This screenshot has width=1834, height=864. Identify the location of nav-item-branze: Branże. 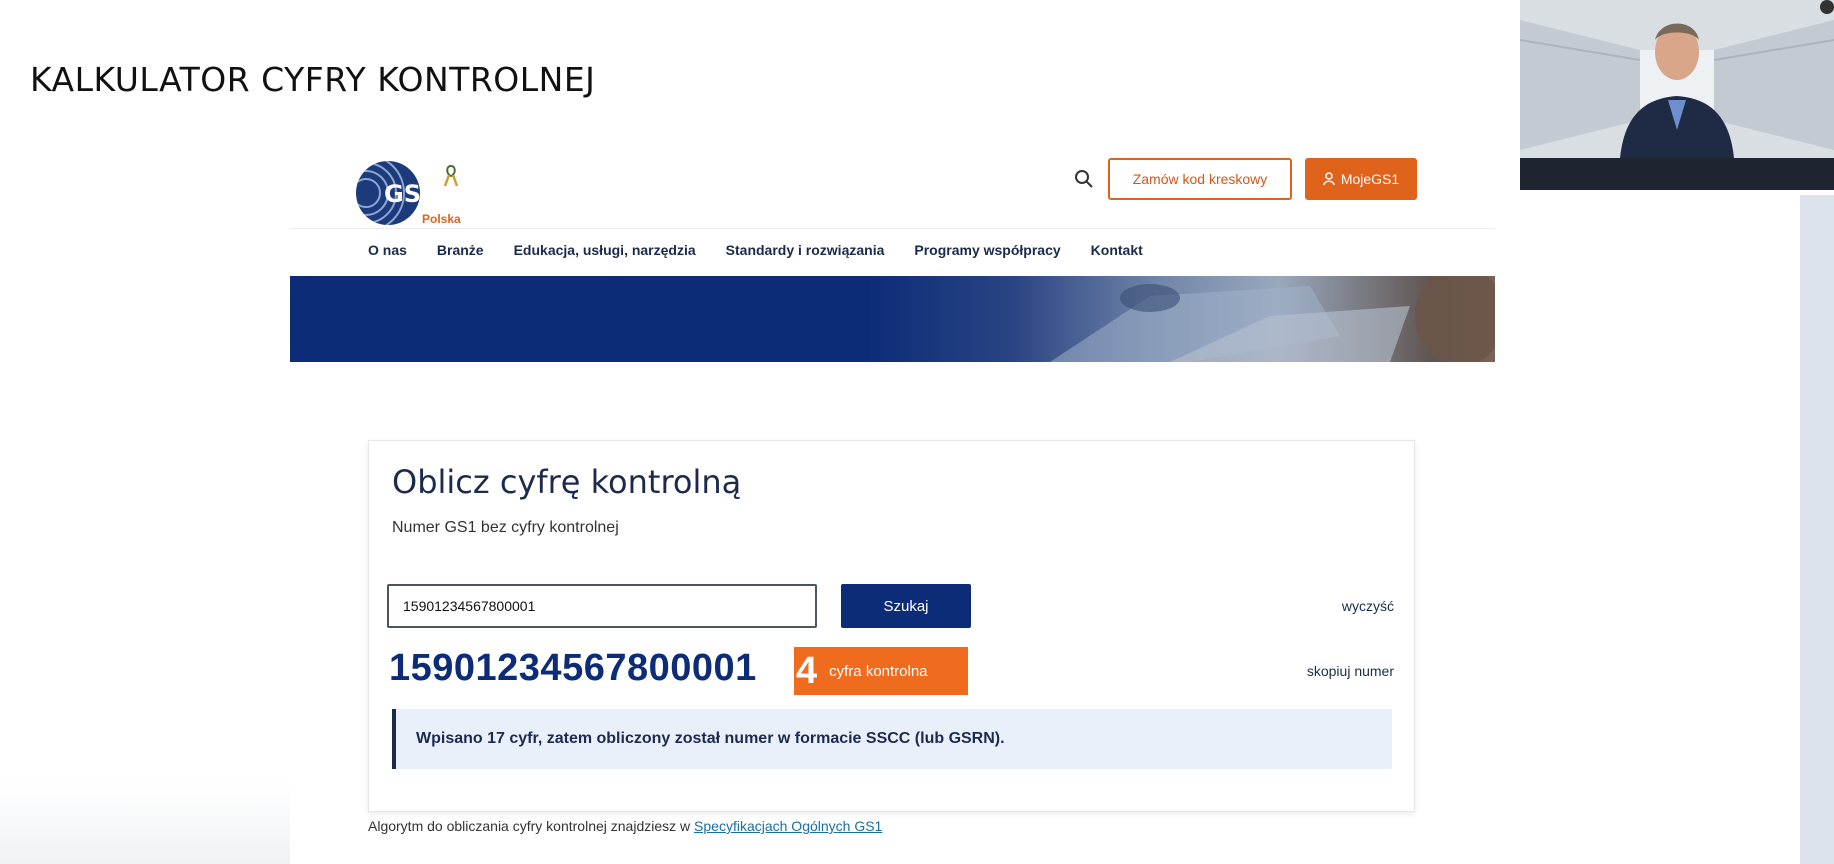
(460, 250).